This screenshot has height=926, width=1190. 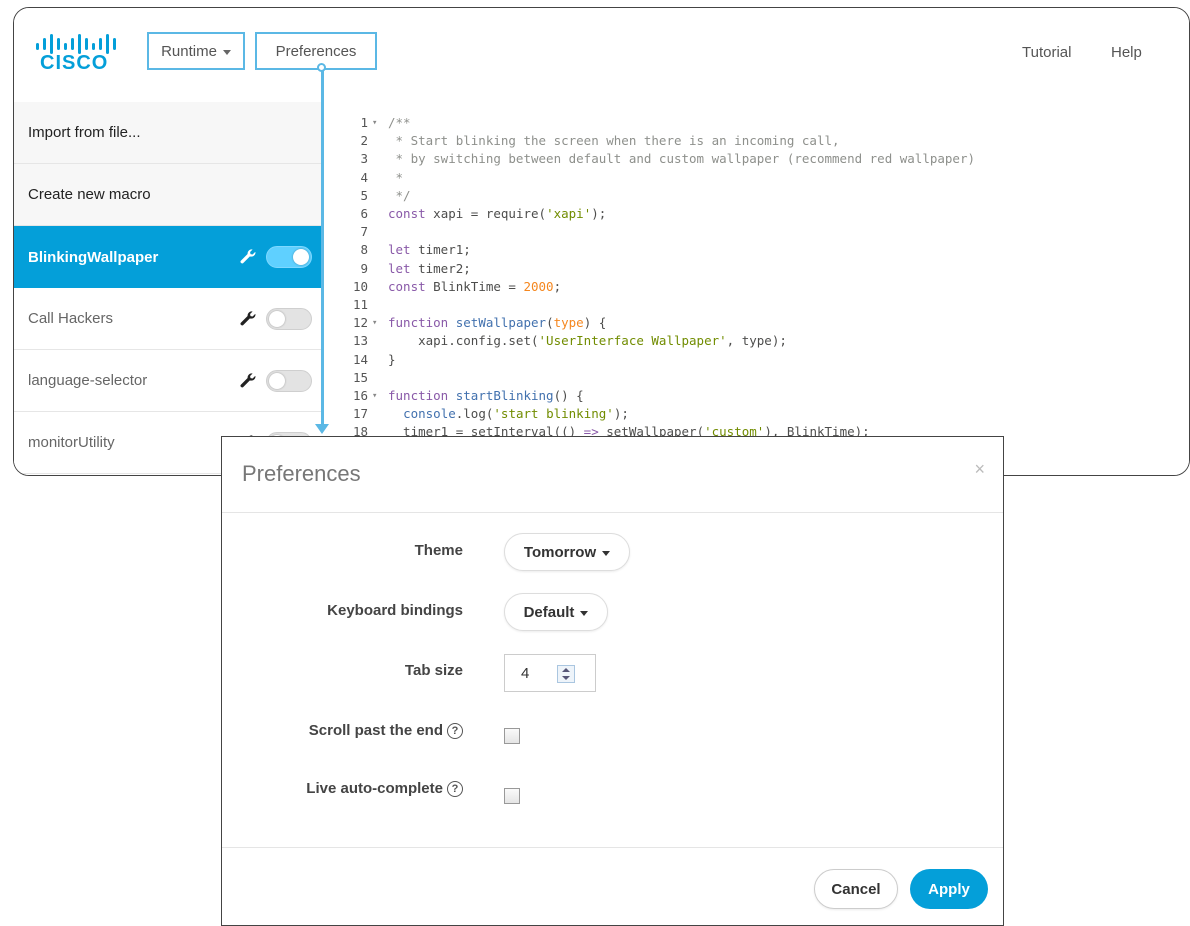 I want to click on code-text: */, so click(x=399, y=195).